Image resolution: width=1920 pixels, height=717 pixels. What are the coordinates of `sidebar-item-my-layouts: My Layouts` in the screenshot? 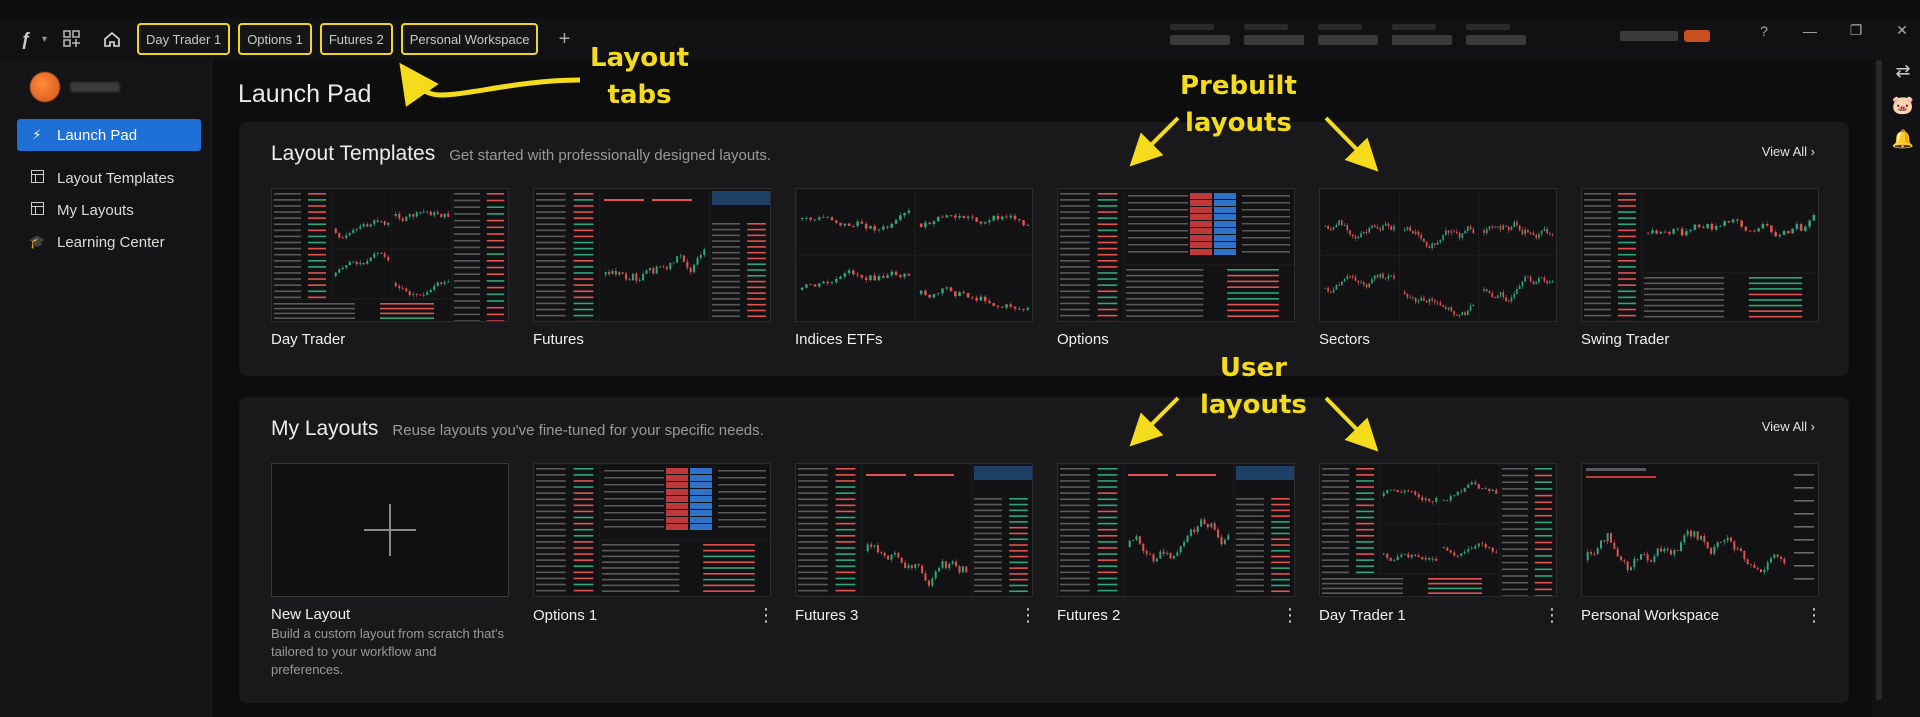 It's located at (109, 210).